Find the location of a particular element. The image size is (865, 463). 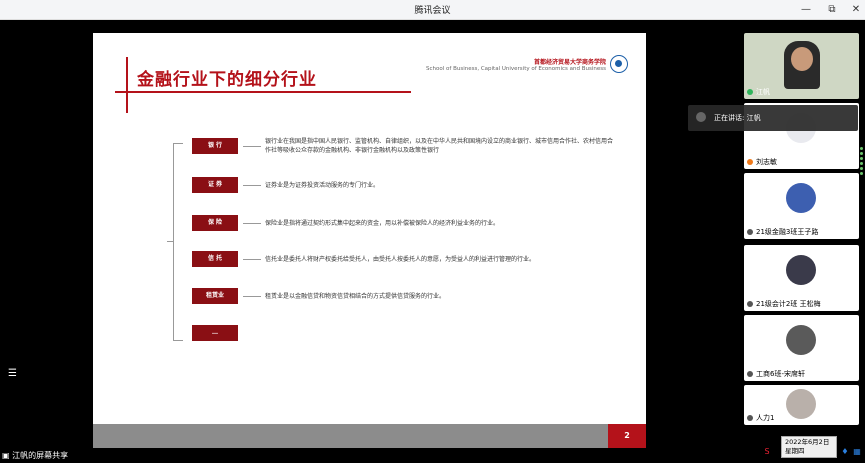

participant-name: 21级会计2班 王松梅 is located at coordinates (784, 304).